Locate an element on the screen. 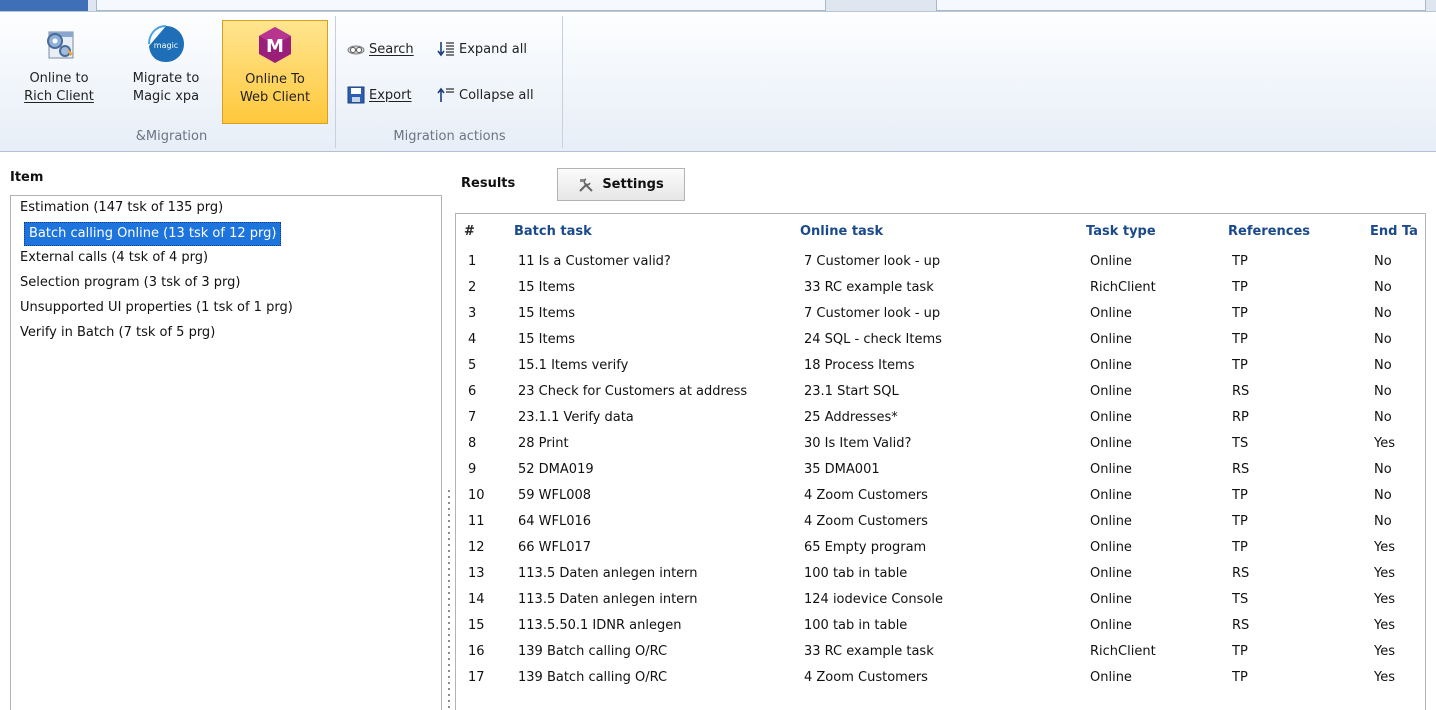 The height and width of the screenshot is (710, 1436). table-cell: 14 is located at coordinates (476, 599).